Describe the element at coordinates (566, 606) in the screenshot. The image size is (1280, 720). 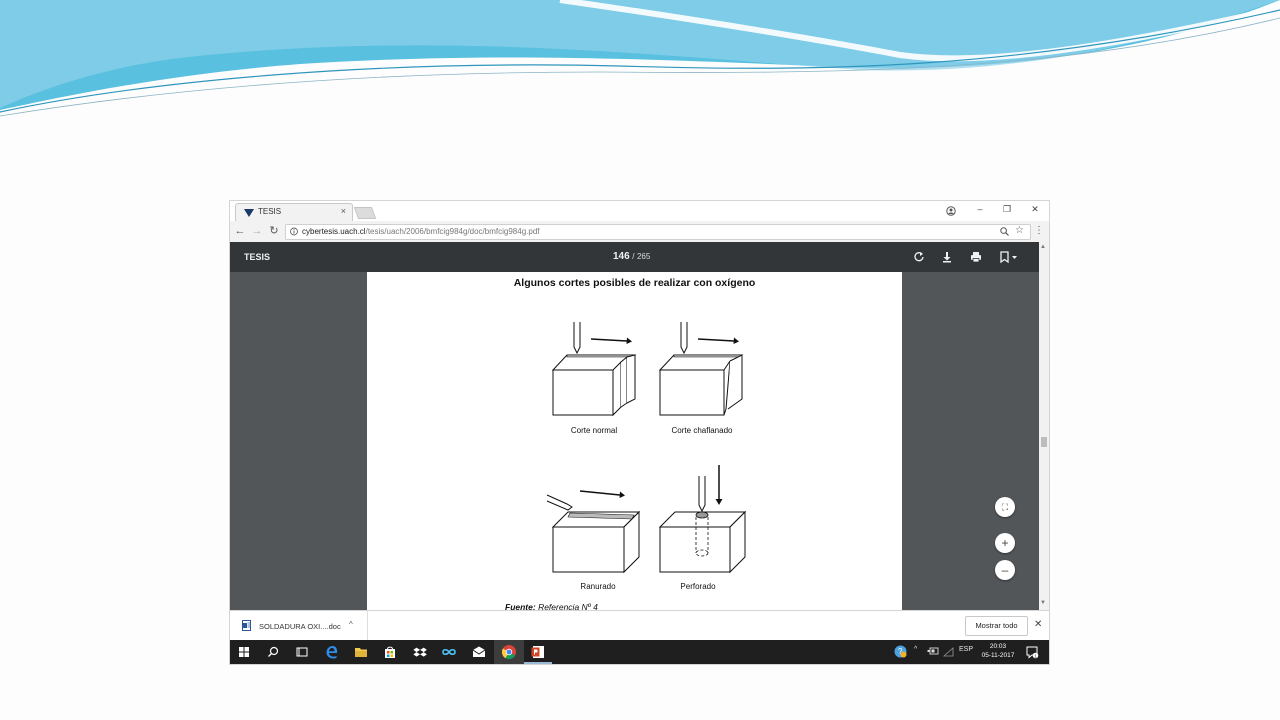
I see `source-text: Referencia Nº 4` at that location.